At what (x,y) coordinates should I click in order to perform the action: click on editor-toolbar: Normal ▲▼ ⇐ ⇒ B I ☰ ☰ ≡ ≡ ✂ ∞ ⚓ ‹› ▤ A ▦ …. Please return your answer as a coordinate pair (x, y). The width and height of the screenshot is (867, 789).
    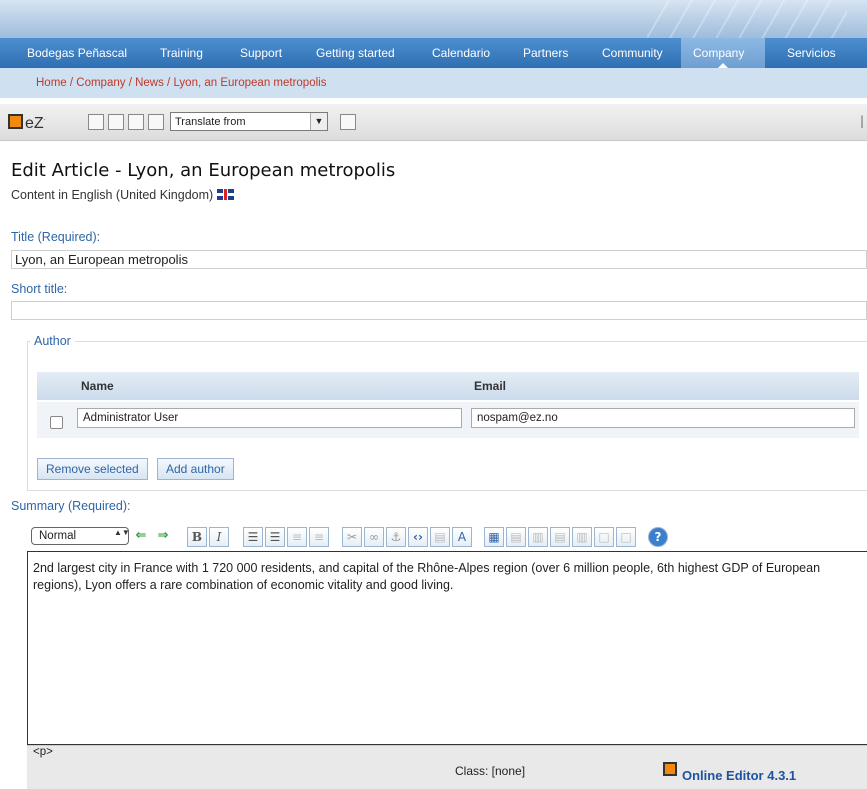
    Looking at the image, I should click on (447, 537).